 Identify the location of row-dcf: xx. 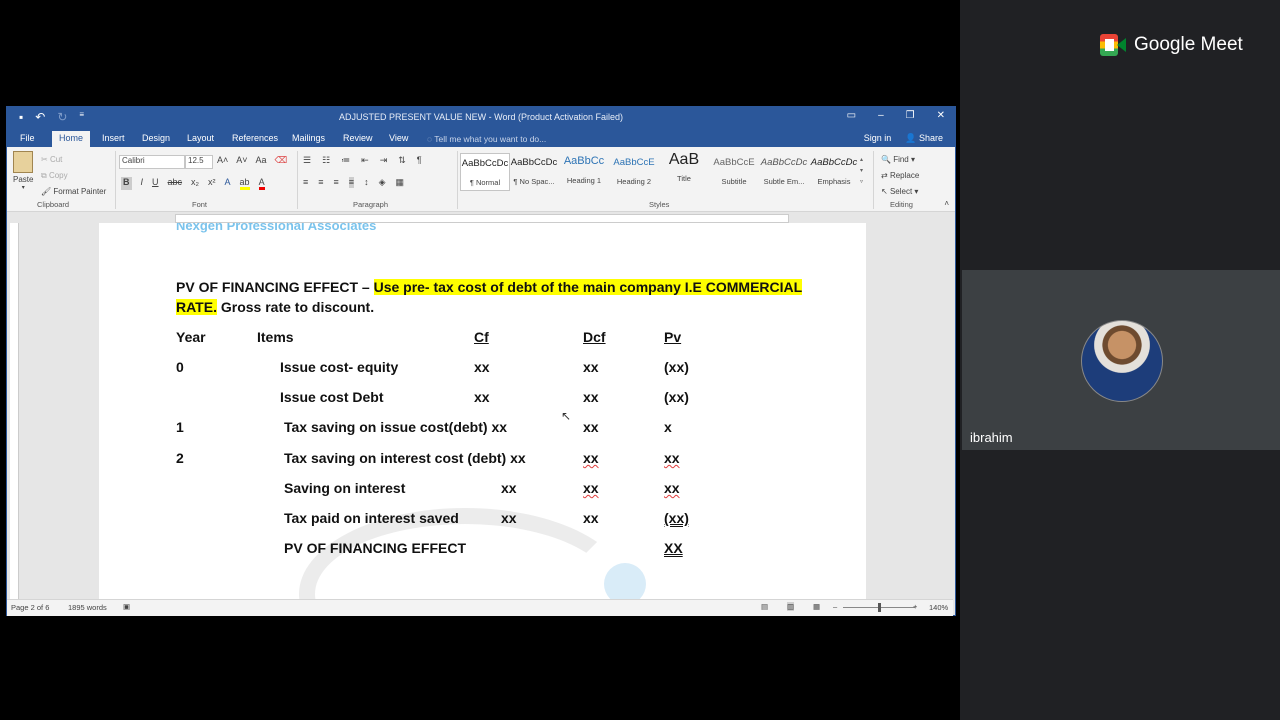
(591, 518).